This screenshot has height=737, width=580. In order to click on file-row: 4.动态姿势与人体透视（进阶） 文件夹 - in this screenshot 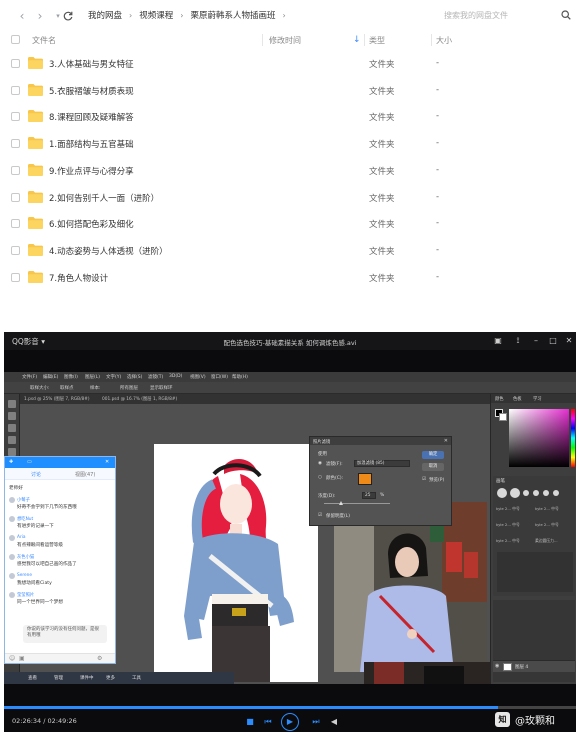, I will do `click(290, 250)`.